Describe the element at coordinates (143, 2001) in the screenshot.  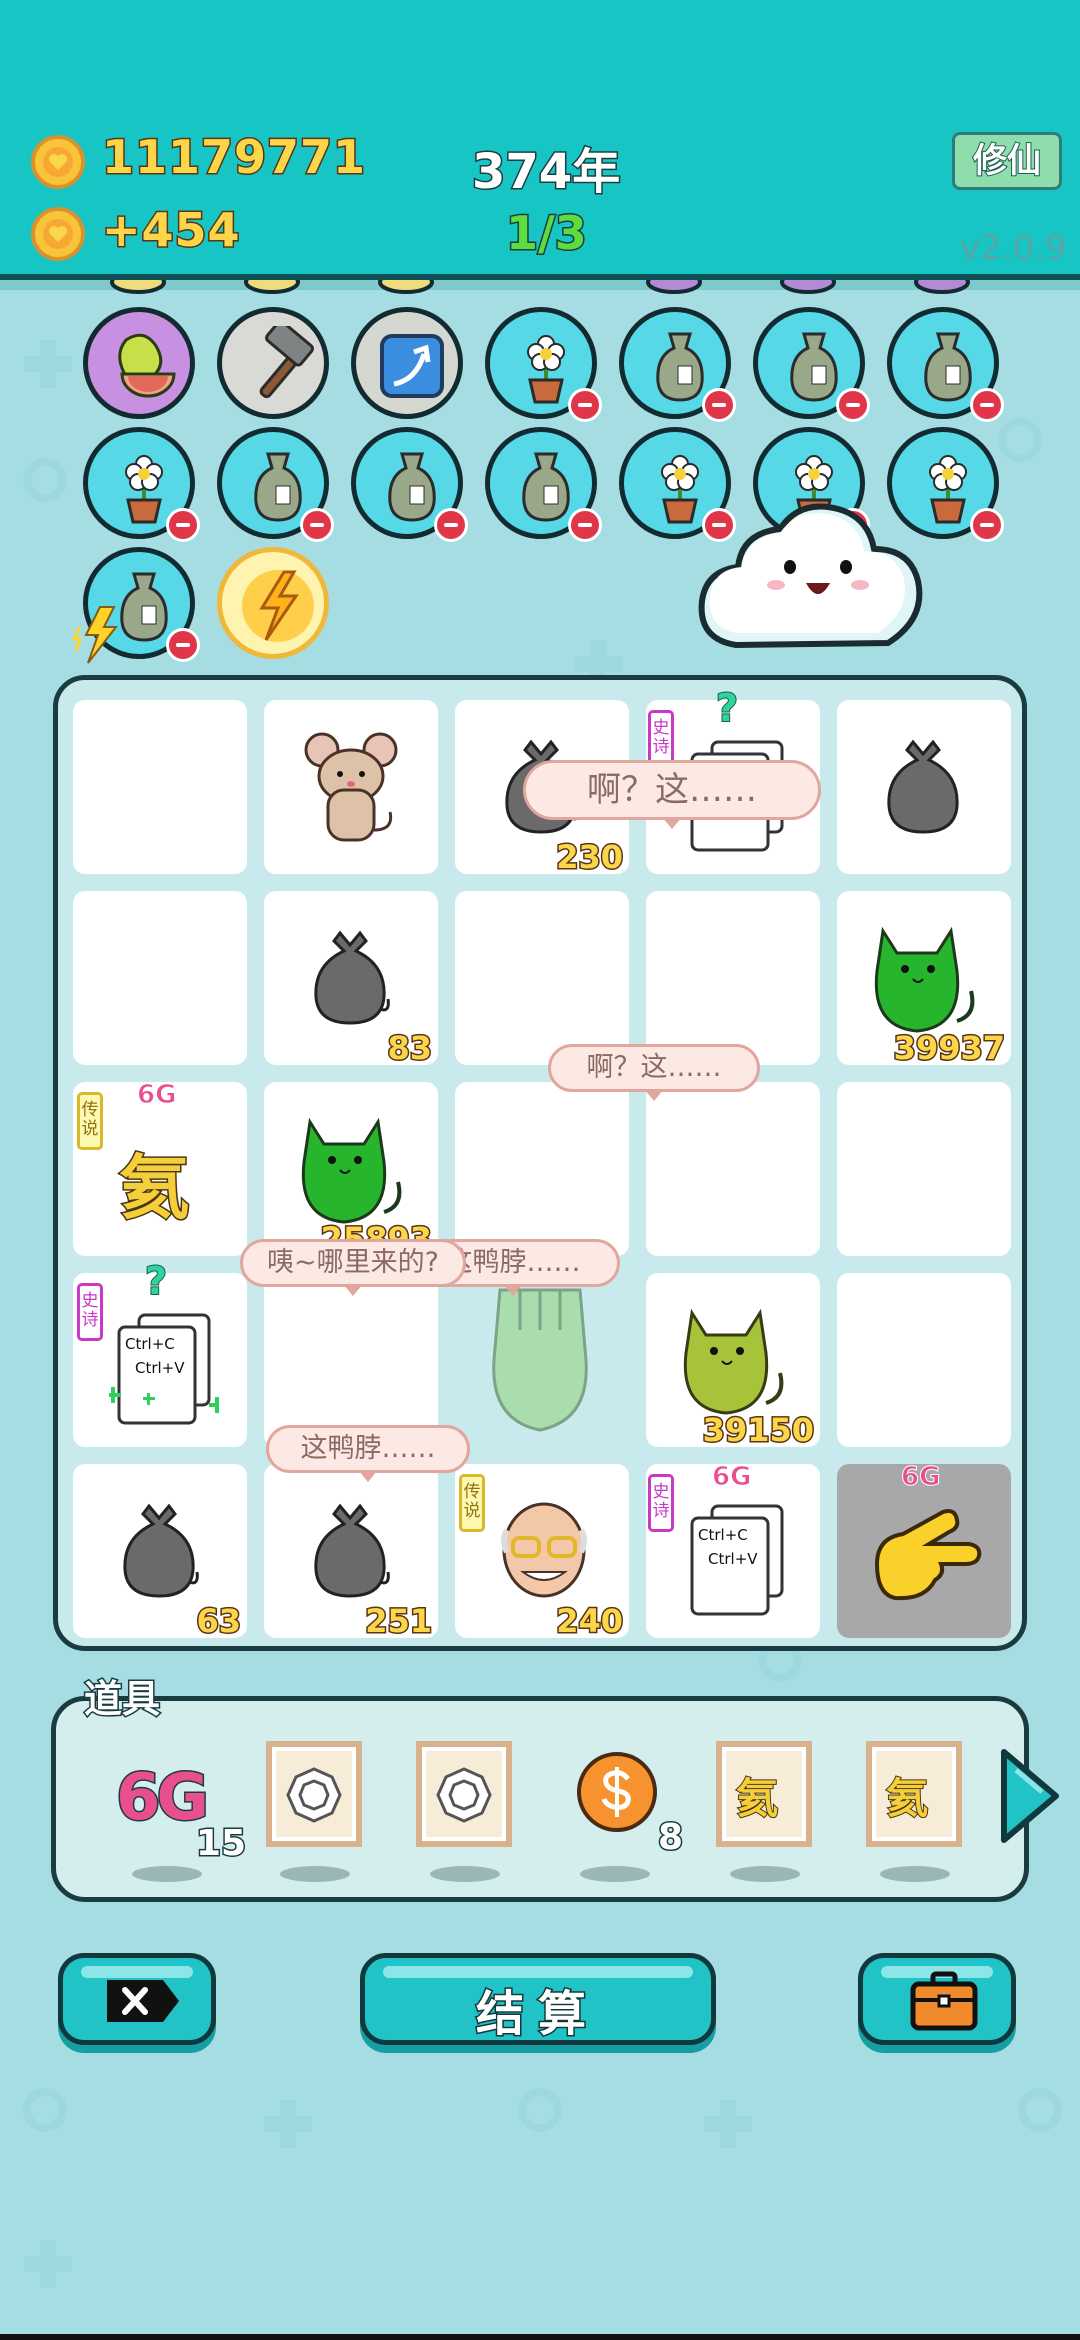
I see `close-icon` at that location.